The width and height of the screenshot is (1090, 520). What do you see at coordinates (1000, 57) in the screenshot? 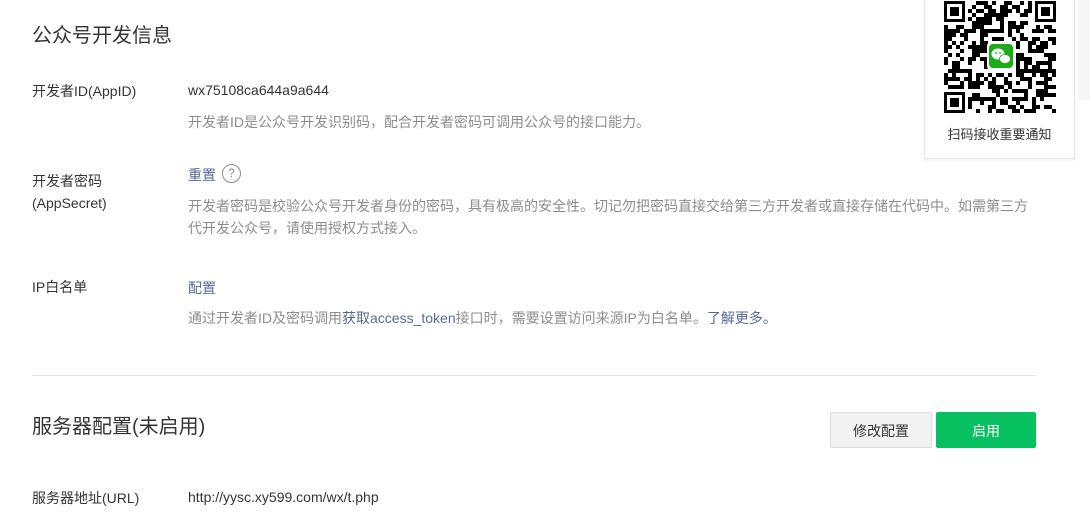
I see `qr-code-image` at bounding box center [1000, 57].